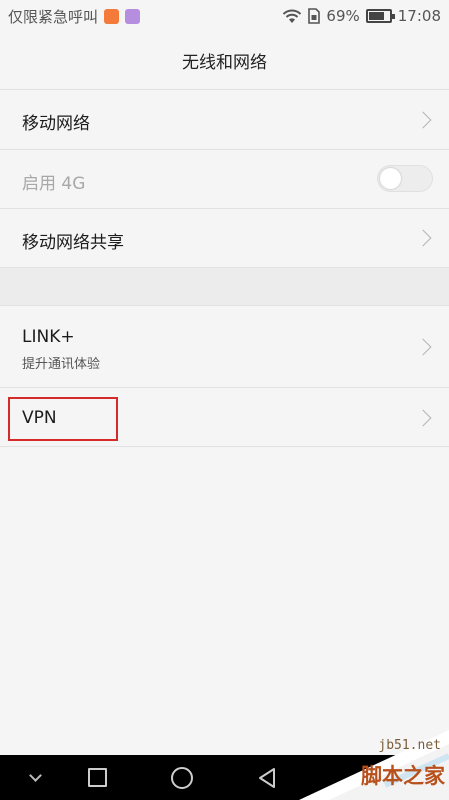  What do you see at coordinates (61, 364) in the screenshot?
I see `settings-item-subtitle: 提升通讯体验` at bounding box center [61, 364].